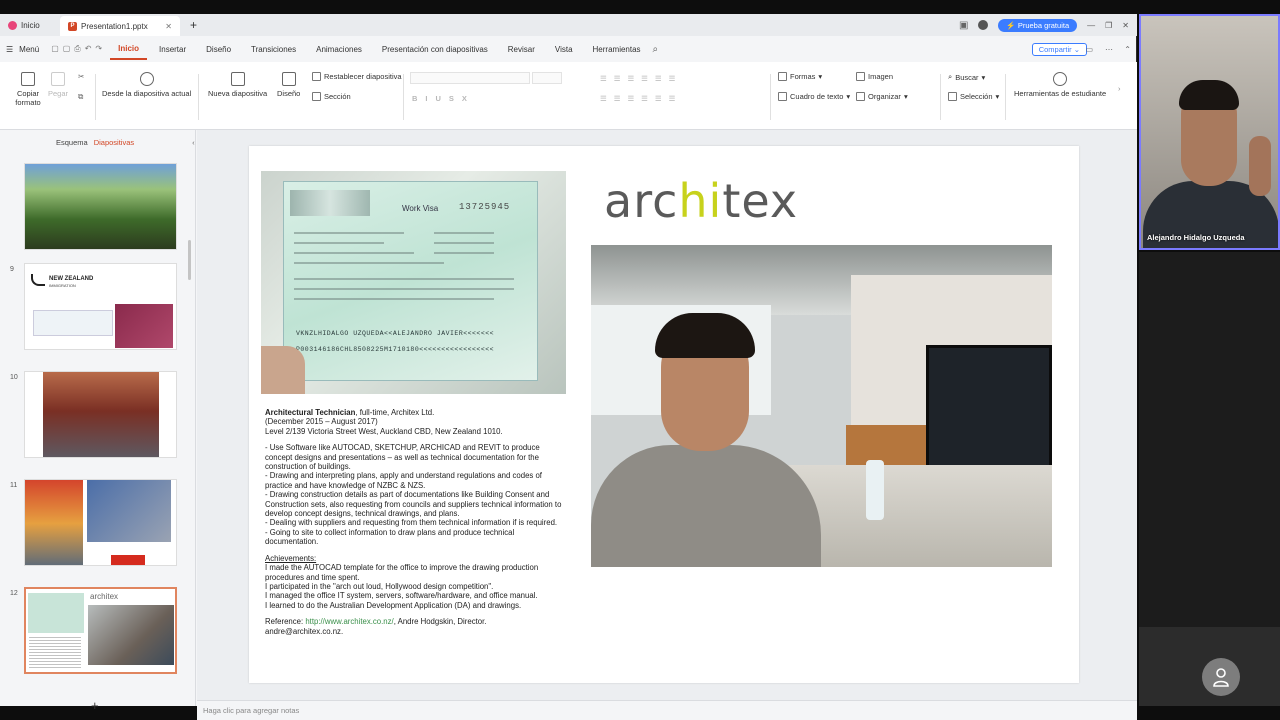 The image size is (1280, 720). Describe the element at coordinates (1060, 85) in the screenshot. I see `student-tools-button: Herramientas de estudiante` at that location.